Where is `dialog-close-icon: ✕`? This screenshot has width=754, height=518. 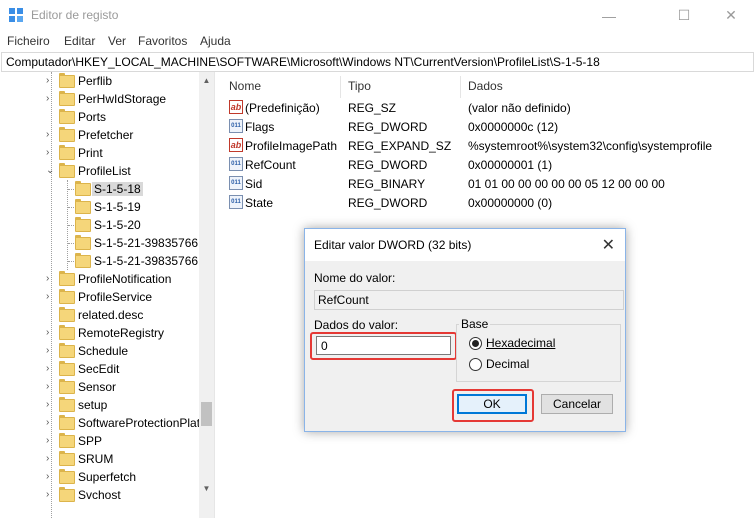 dialog-close-icon: ✕ is located at coordinates (608, 245).